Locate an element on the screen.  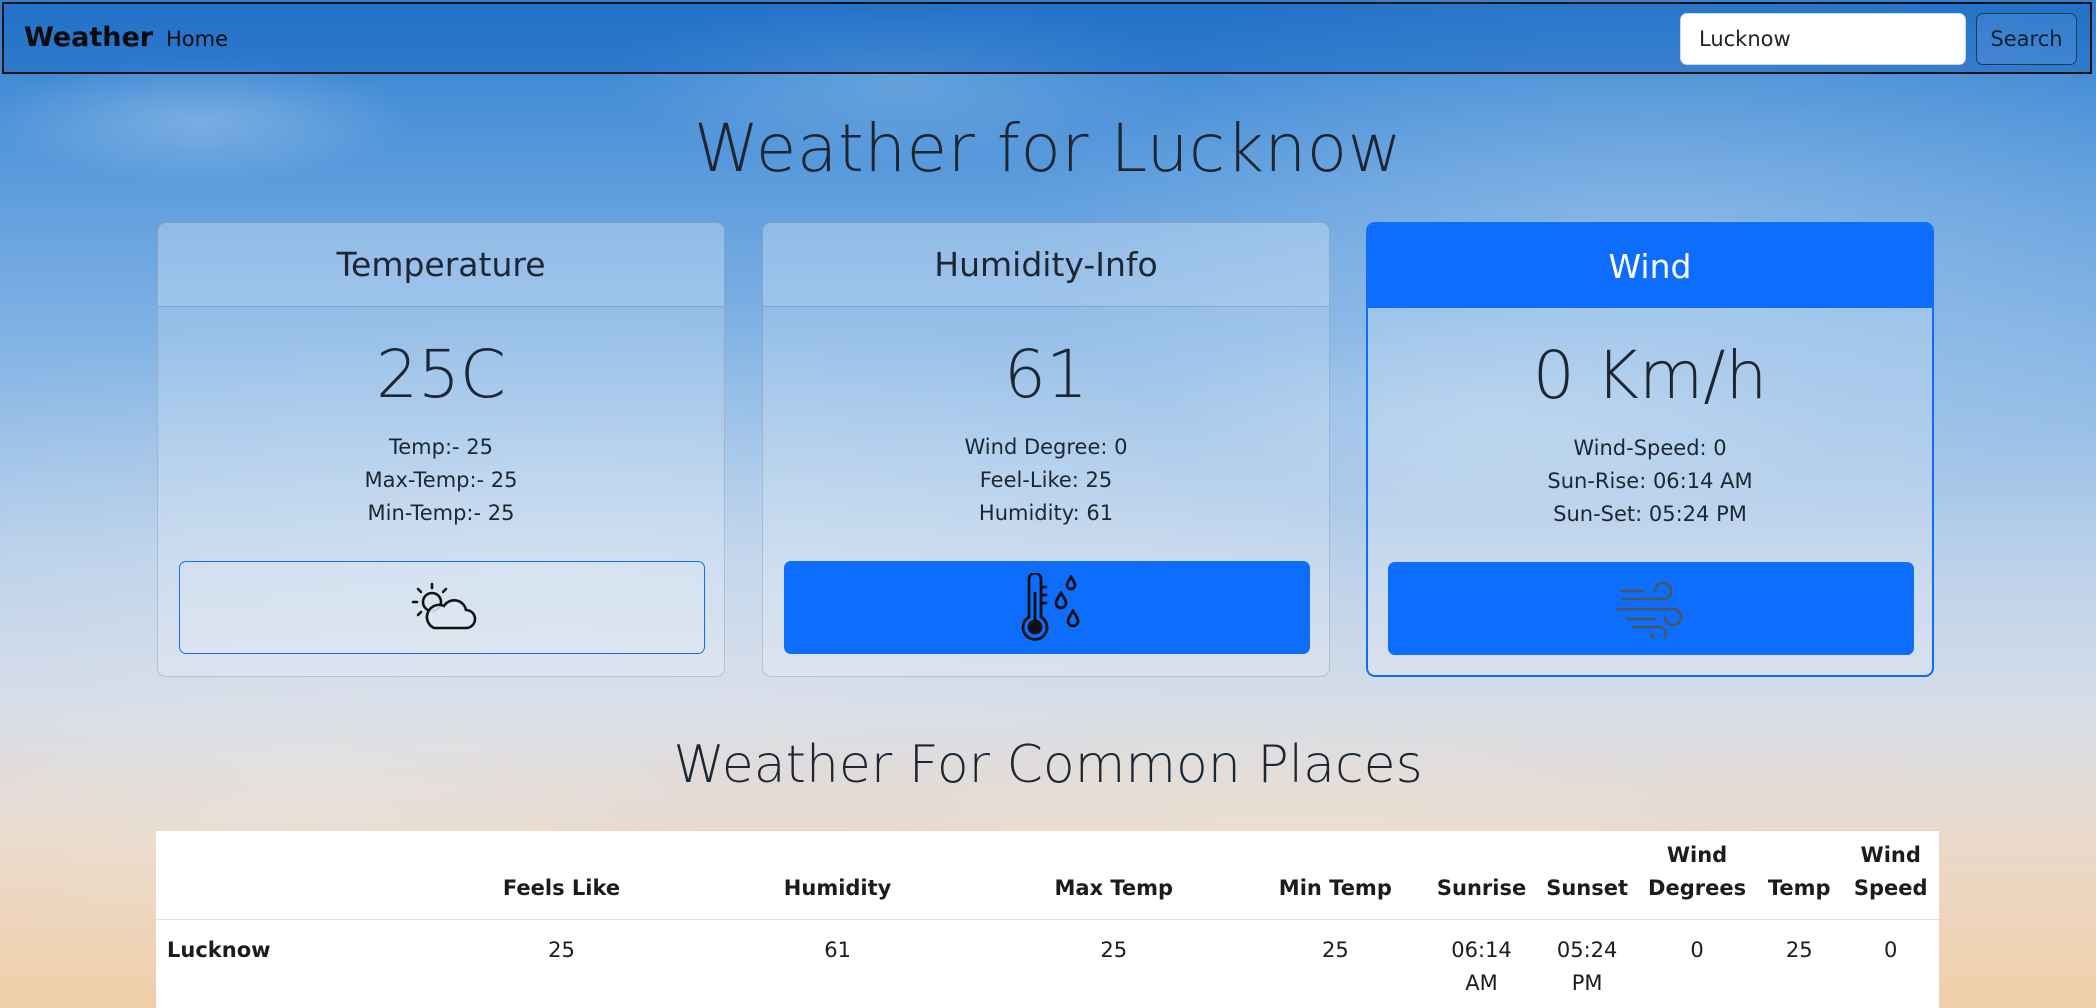
card-header: Temperature is located at coordinates (441, 265).